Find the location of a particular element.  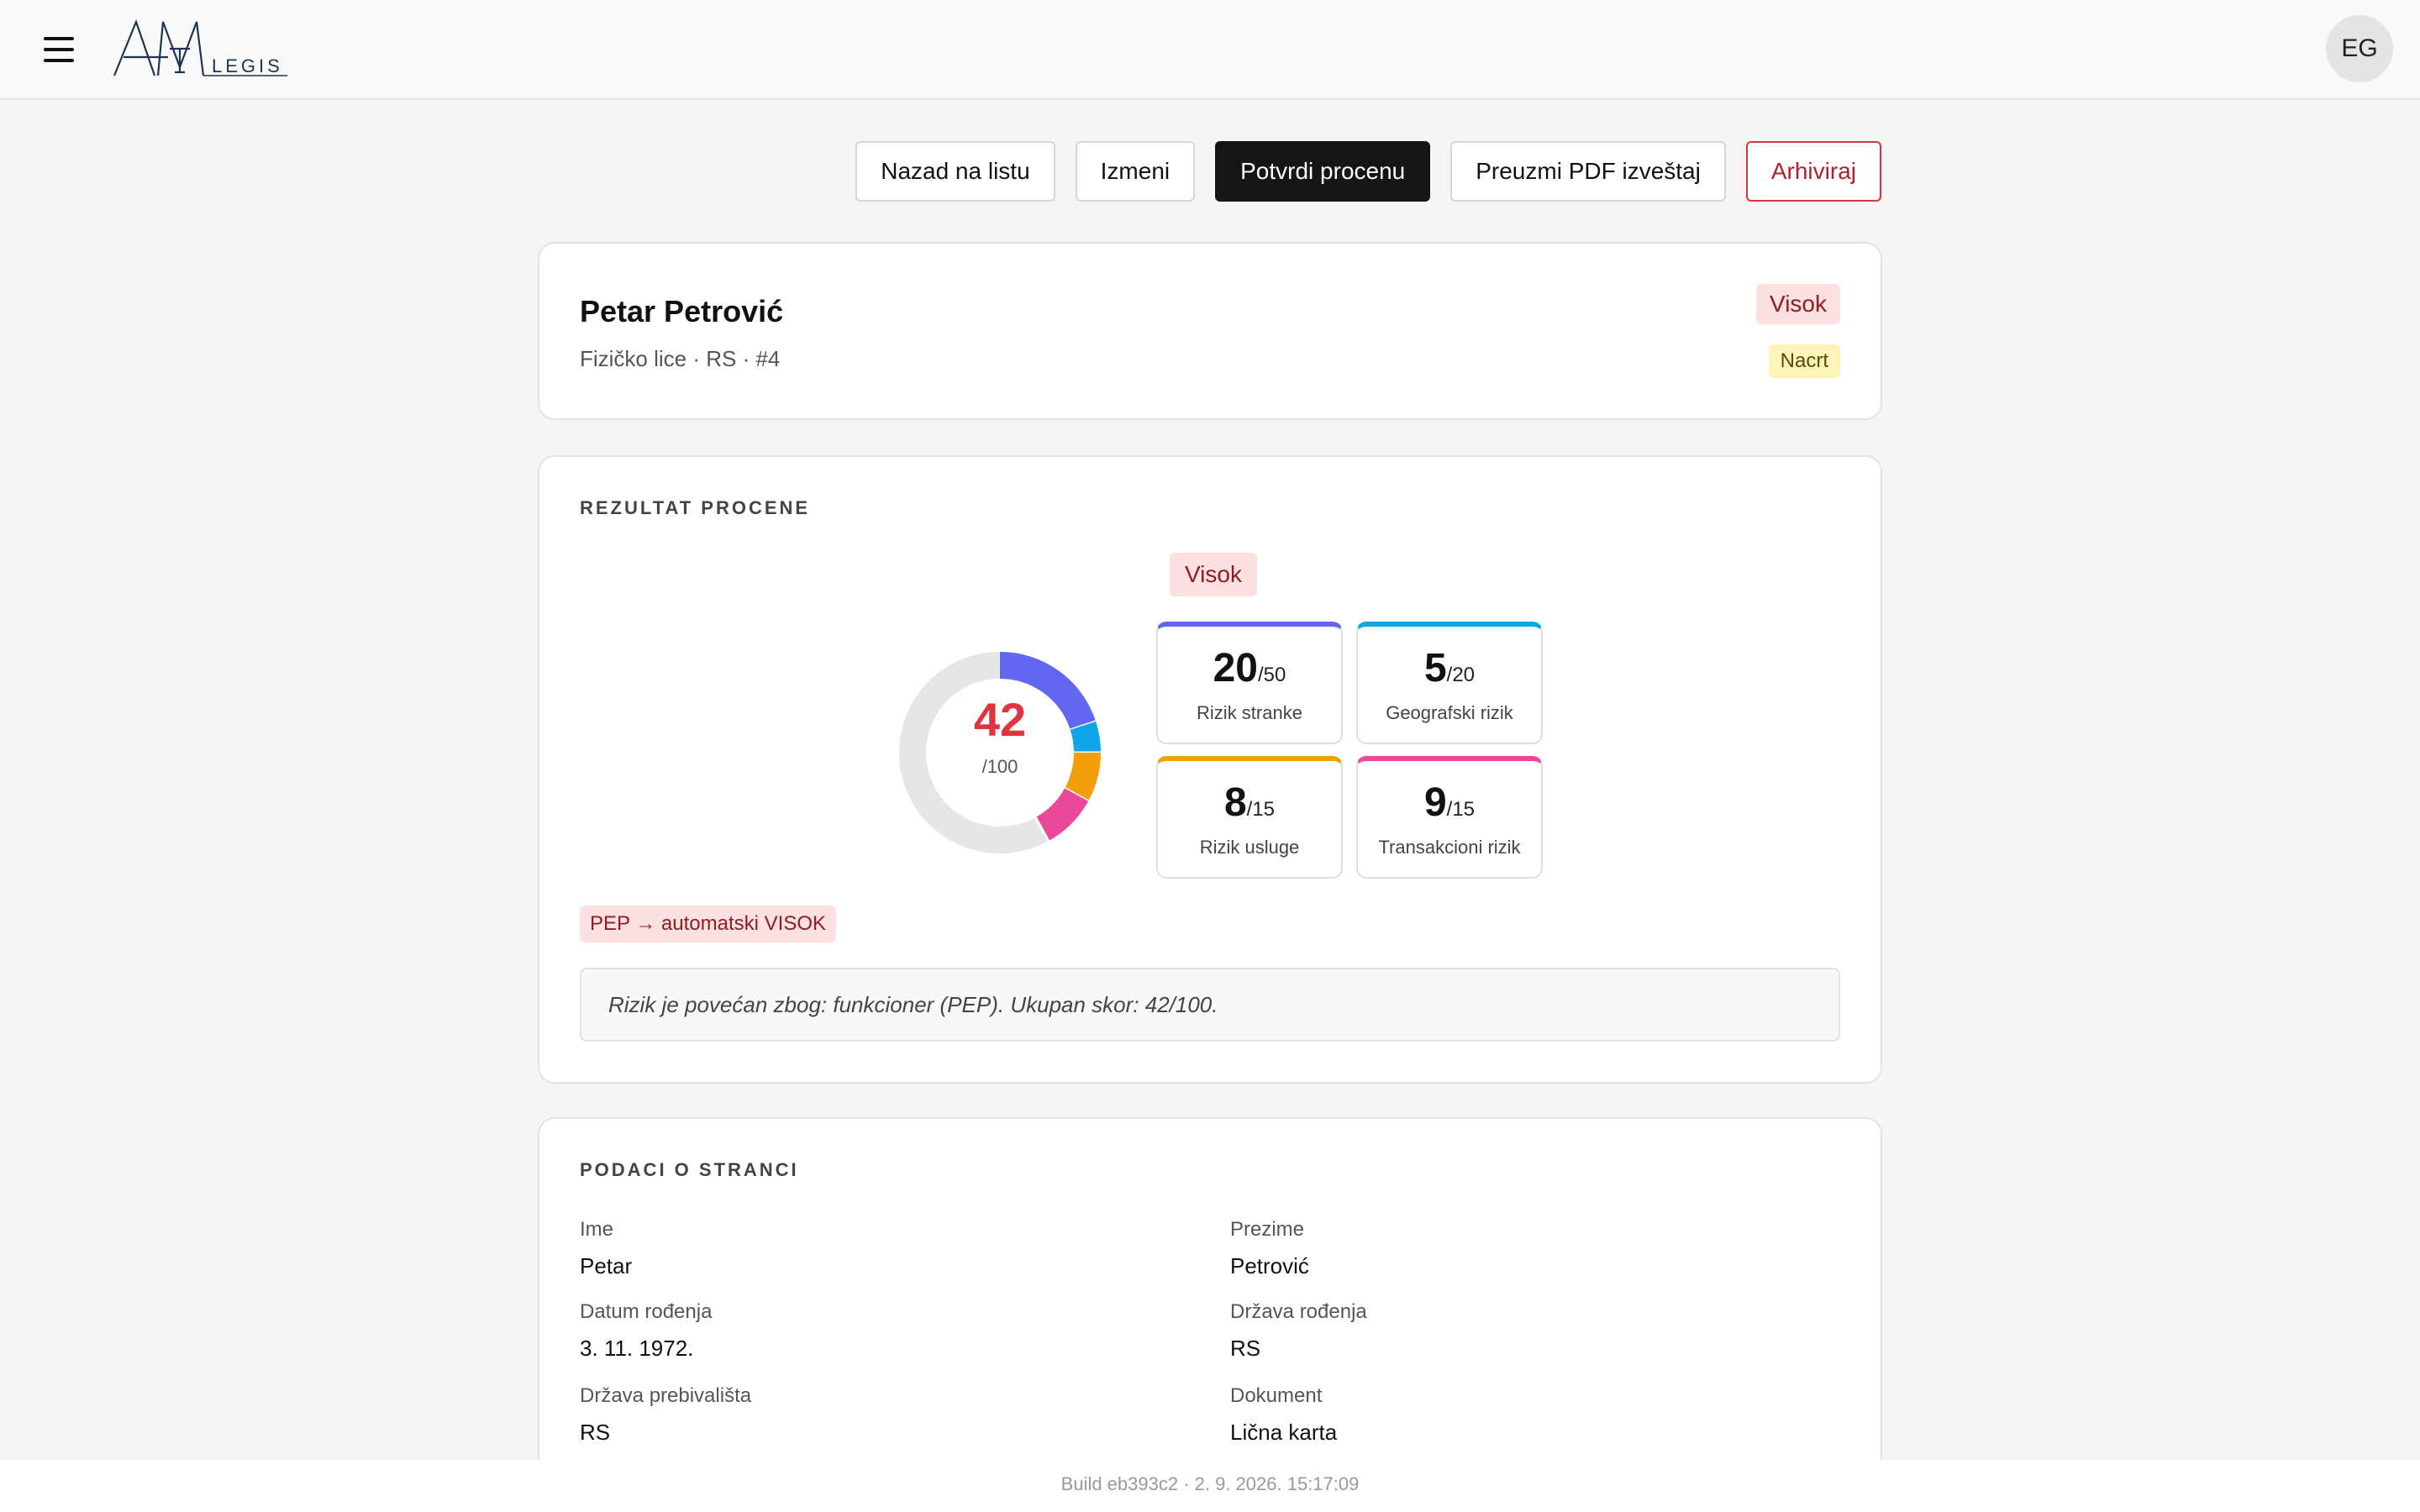

edit-button: Izmeni is located at coordinates (1135, 171).